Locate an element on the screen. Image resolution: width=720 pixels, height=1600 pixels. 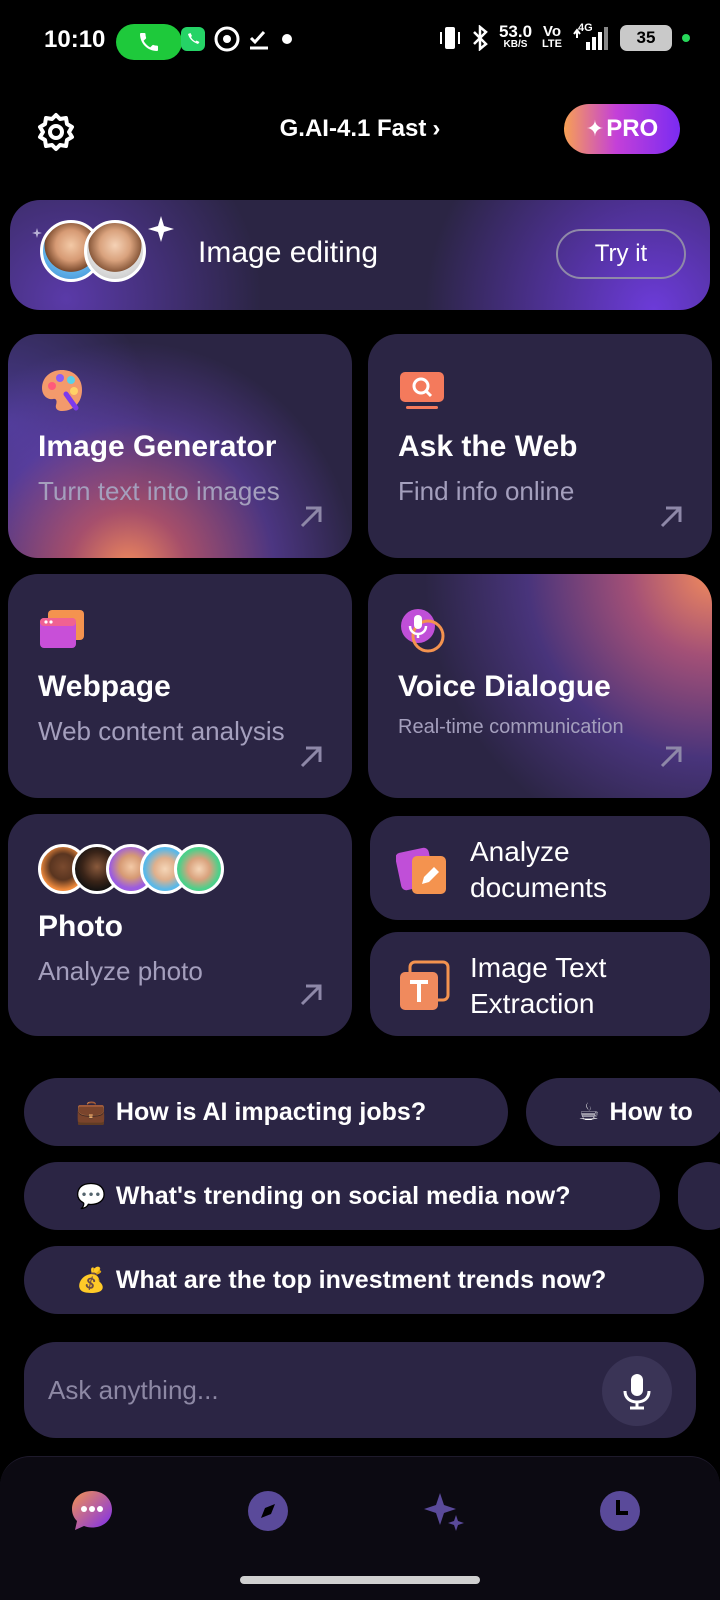
compass-icon is located at coordinates (268, 1511).